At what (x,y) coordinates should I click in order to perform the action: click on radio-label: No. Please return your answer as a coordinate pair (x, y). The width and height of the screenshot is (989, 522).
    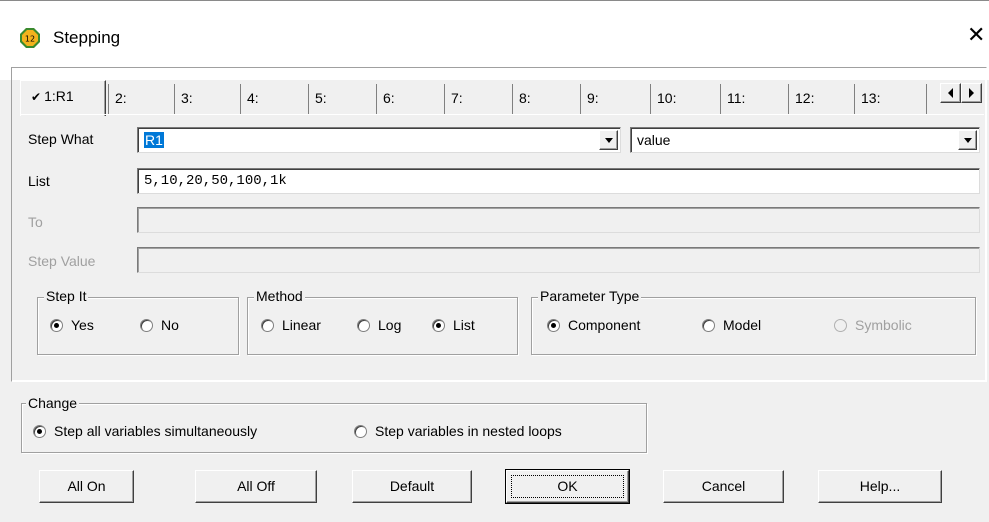
    Looking at the image, I should click on (170, 325).